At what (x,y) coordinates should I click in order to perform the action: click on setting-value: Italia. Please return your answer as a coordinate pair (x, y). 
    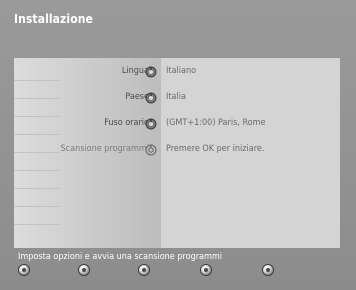
    Looking at the image, I should click on (176, 97).